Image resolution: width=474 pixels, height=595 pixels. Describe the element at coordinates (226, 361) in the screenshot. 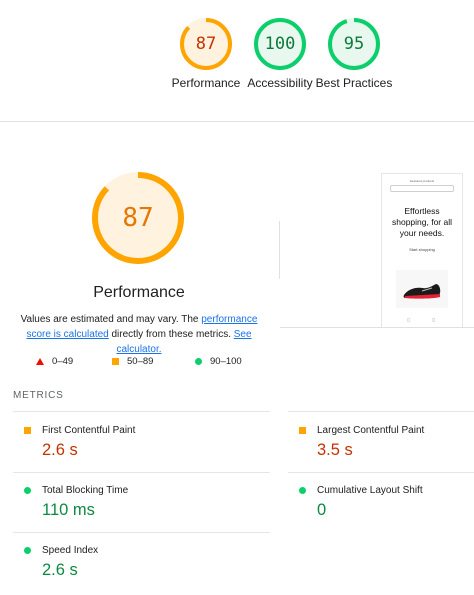

I see `legend-pass-range: 90–100` at that location.